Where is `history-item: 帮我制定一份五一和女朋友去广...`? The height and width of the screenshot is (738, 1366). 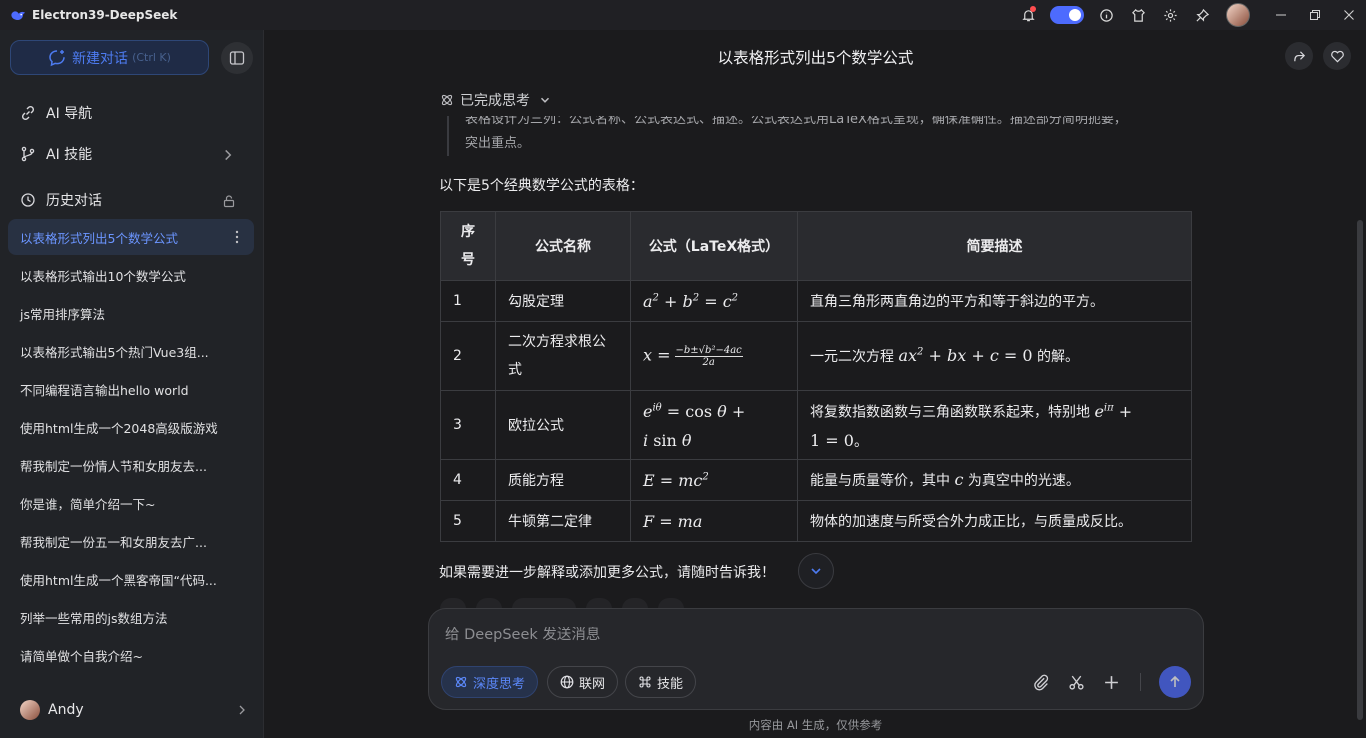
history-item: 帮我制定一份五一和女朋友去广... is located at coordinates (131, 541).